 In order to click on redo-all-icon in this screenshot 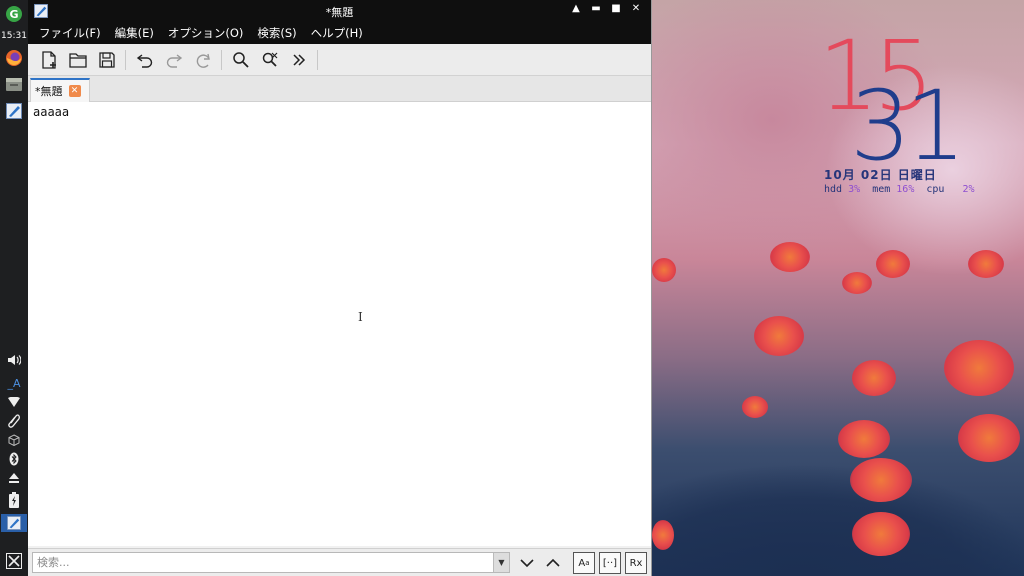, I will do `click(202, 60)`.